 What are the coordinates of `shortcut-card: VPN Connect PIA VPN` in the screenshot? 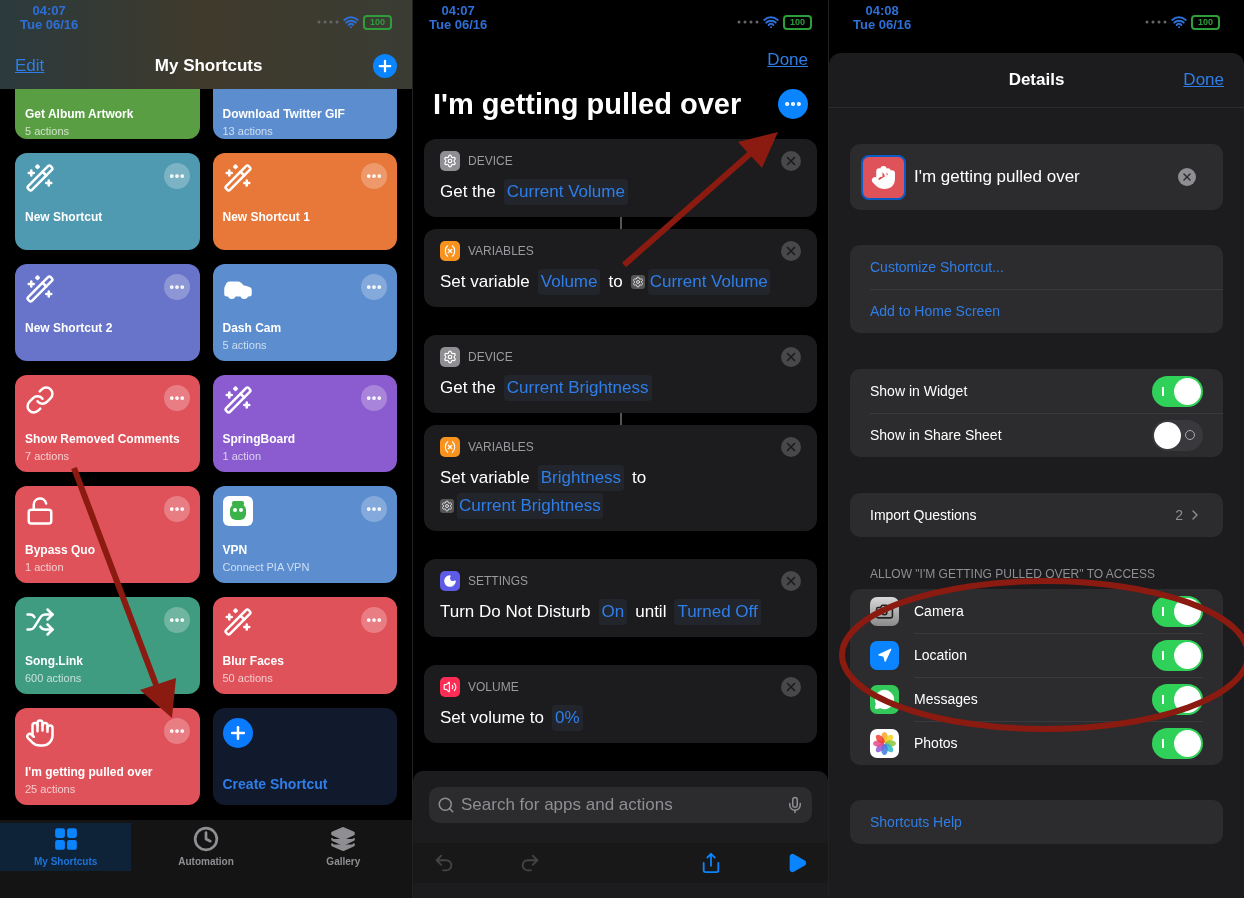 It's located at (304, 534).